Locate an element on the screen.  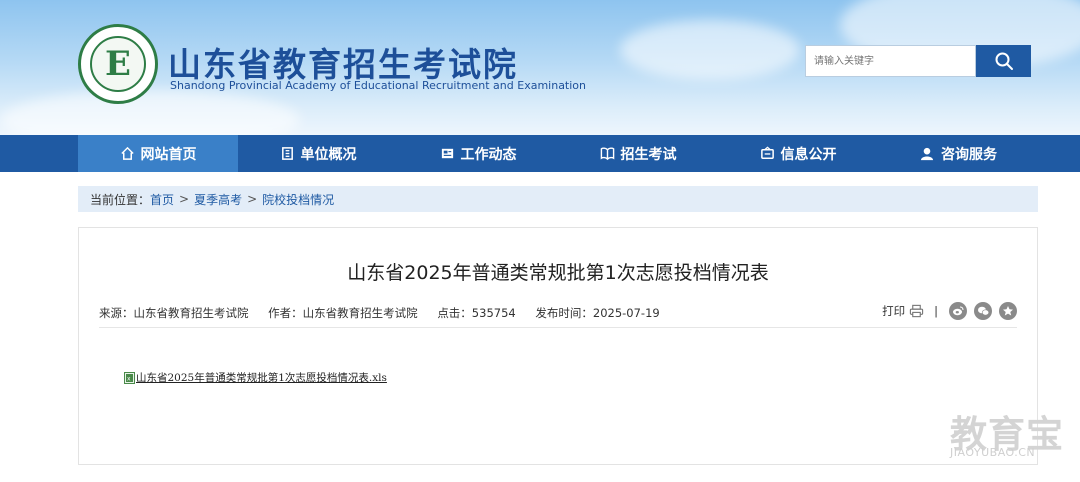
meta-divider is located at coordinates (558, 327).